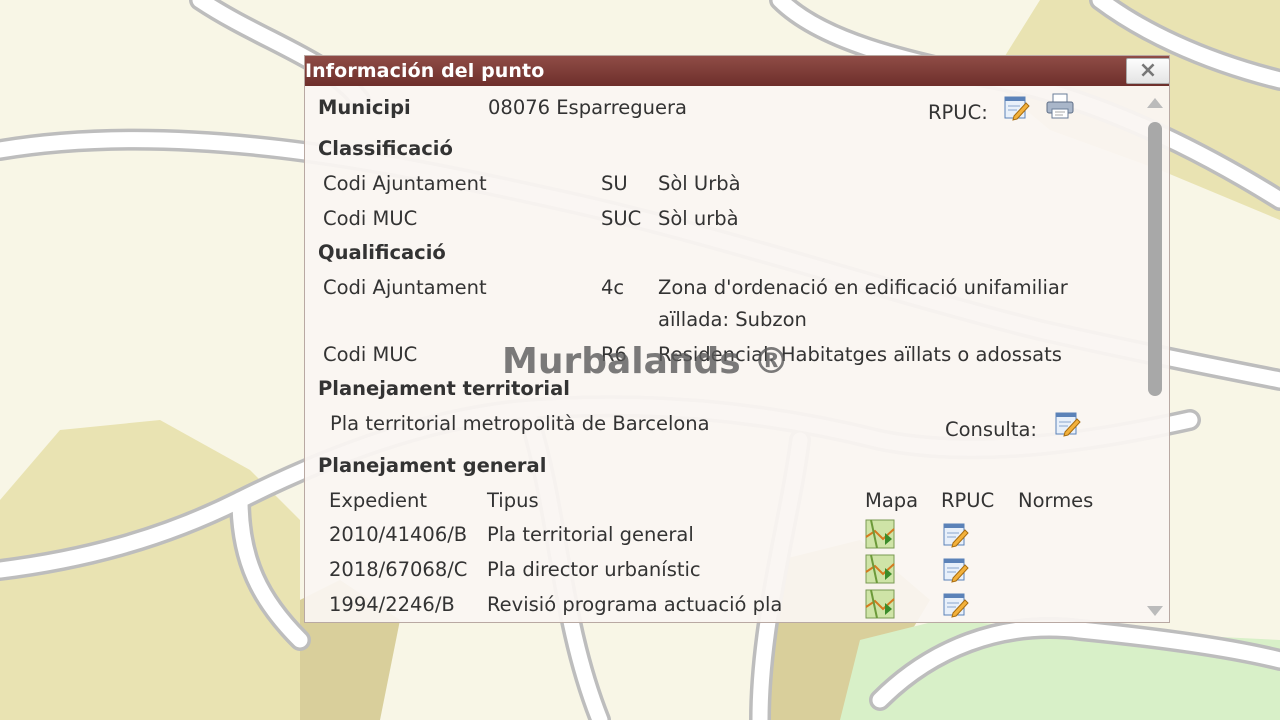  I want to click on classificacio-row-desc: Sòl Urbà, so click(699, 183).